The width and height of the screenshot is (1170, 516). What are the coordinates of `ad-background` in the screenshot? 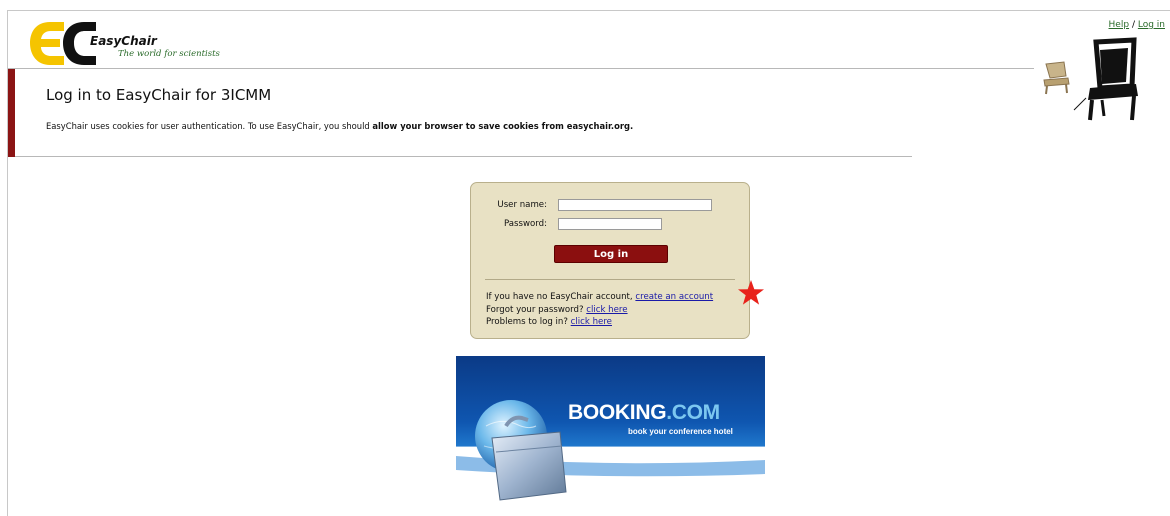 It's located at (610, 436).